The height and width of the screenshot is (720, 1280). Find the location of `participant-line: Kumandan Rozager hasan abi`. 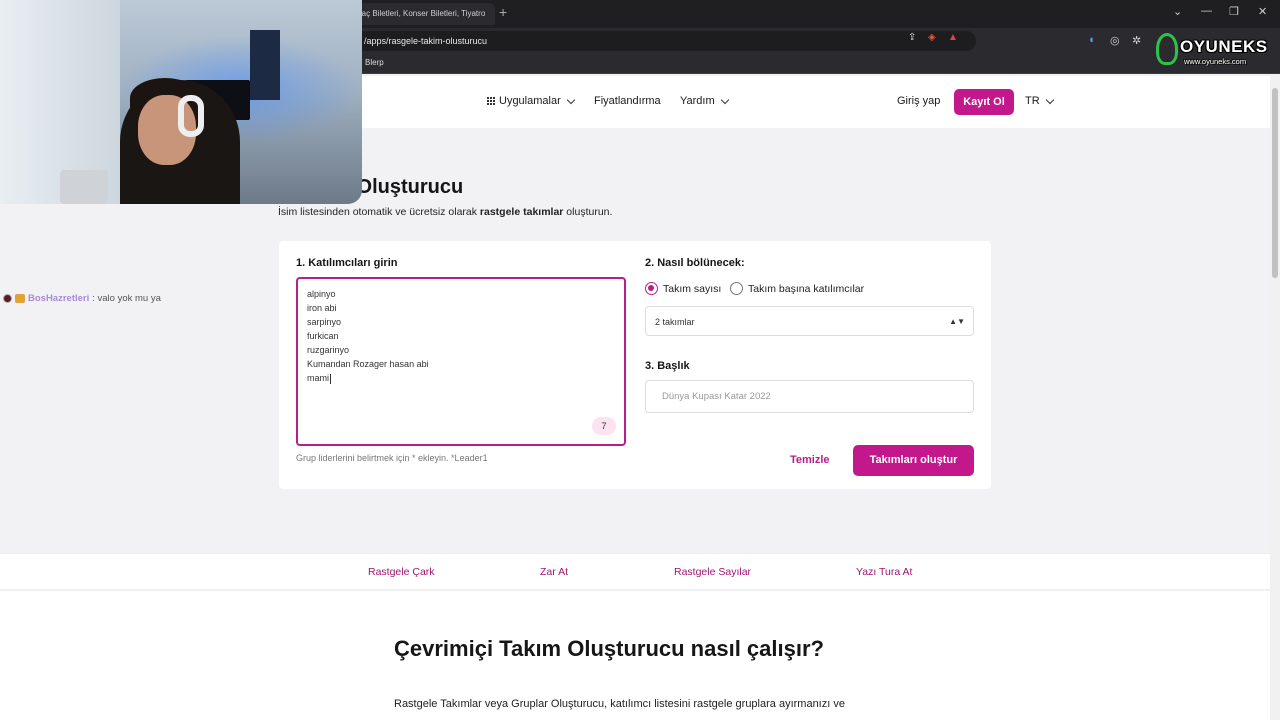

participant-line: Kumandan Rozager hasan abi is located at coordinates (368, 364).